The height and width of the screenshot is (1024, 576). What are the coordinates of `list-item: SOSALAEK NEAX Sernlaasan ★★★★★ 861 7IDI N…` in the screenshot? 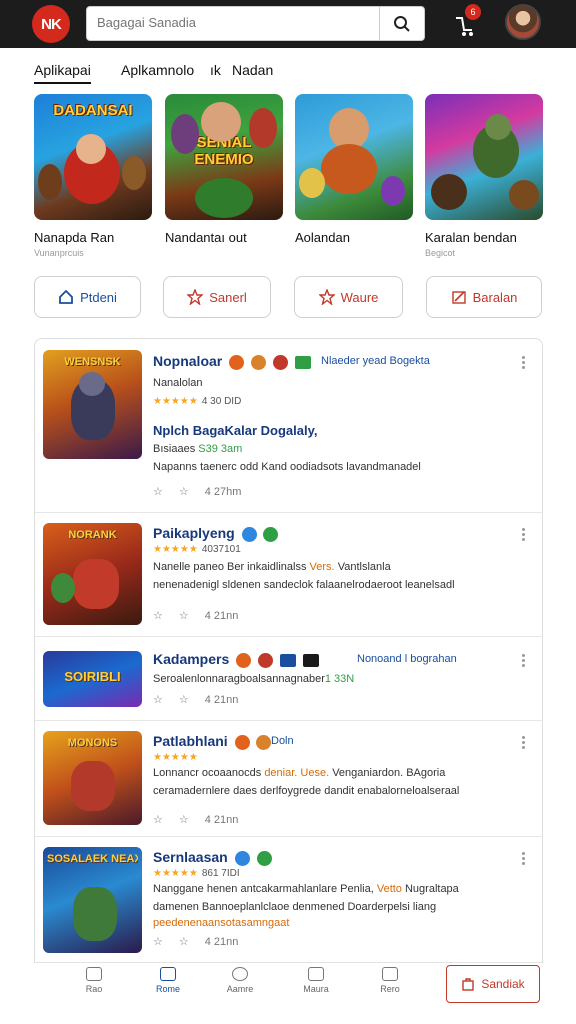 It's located at (288, 899).